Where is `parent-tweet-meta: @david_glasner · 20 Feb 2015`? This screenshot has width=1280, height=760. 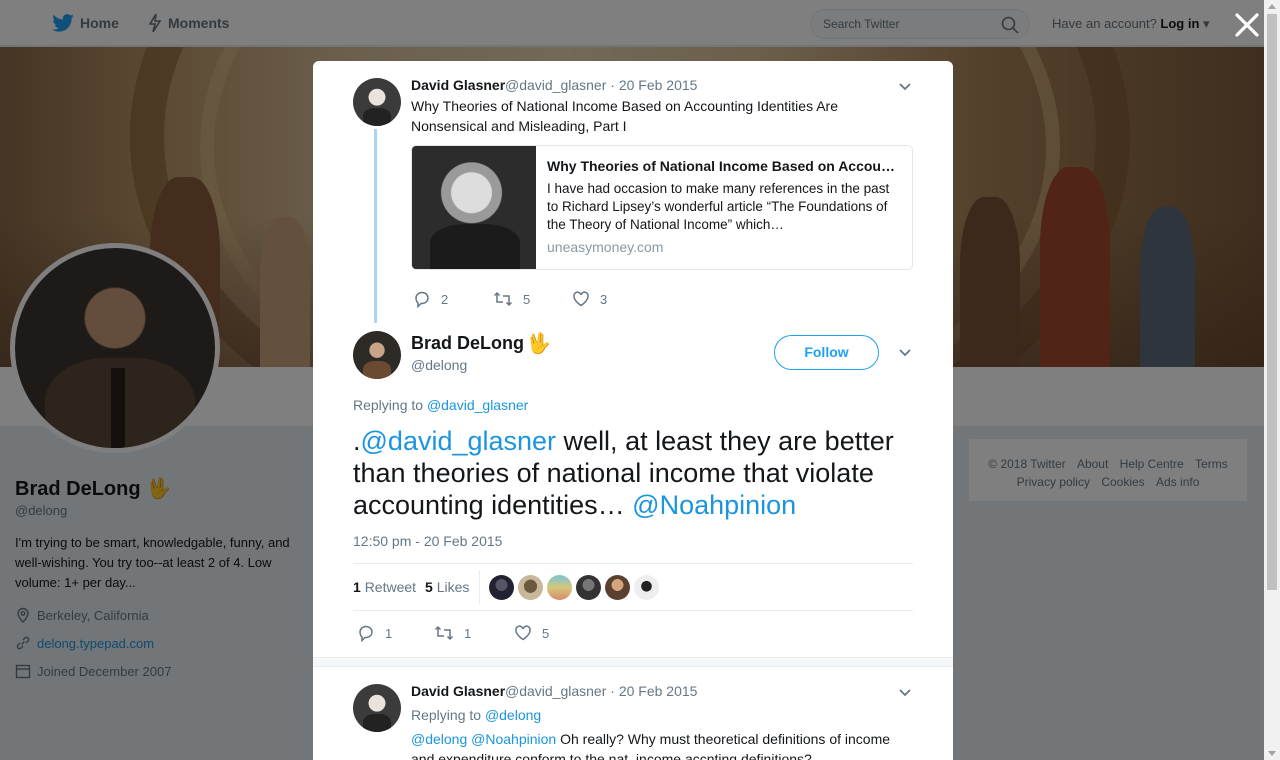 parent-tweet-meta: @david_glasner · 20 Feb 2015 is located at coordinates (601, 85).